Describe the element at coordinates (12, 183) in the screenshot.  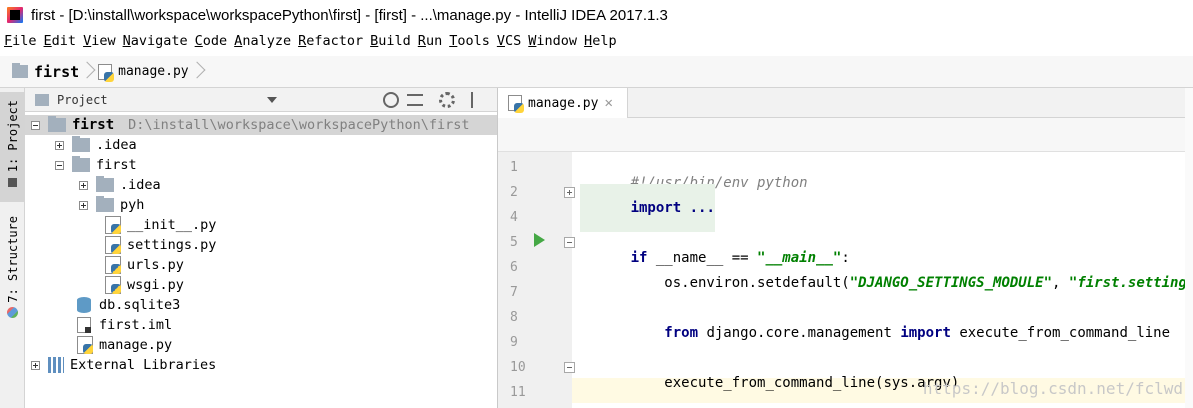
I see `project-tab-icon` at that location.